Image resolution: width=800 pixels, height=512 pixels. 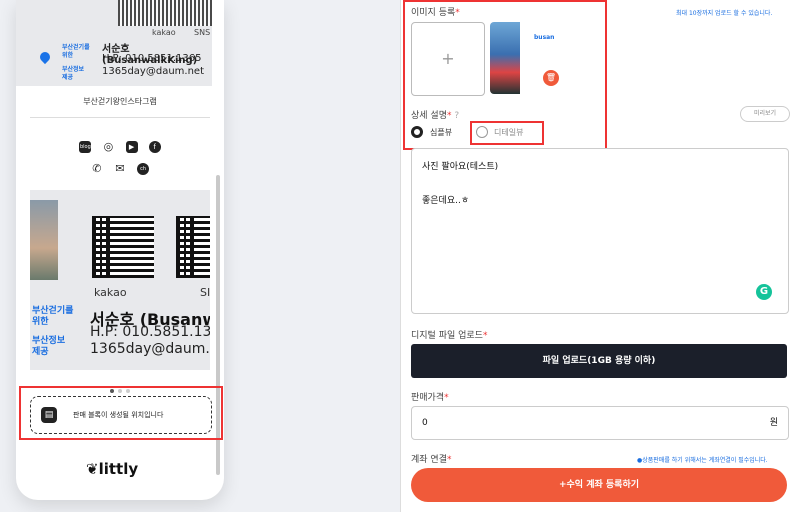 I want to click on price-label-text: 판매가격, so click(x=428, y=398).